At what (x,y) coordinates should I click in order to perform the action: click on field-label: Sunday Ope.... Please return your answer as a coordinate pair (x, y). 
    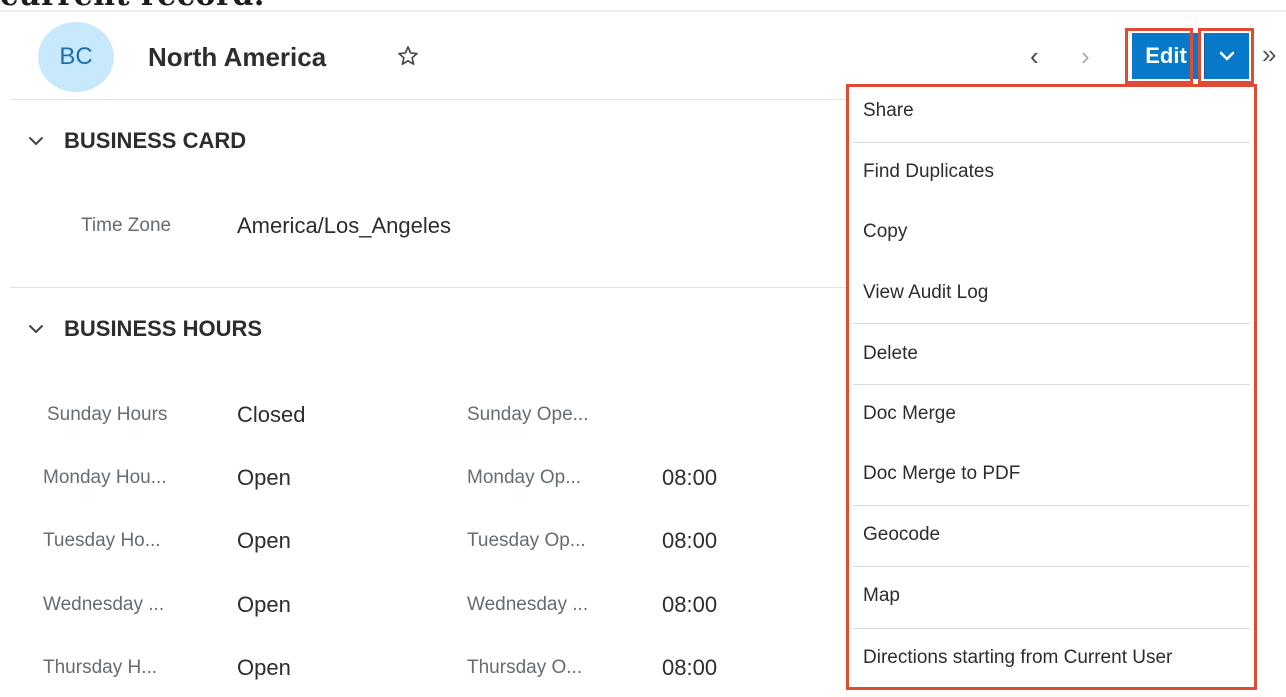
    Looking at the image, I should click on (528, 414).